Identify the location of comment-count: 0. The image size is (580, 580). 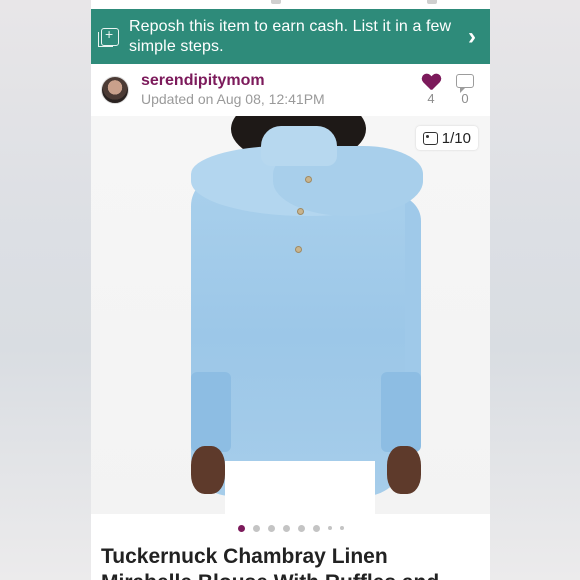
(465, 98).